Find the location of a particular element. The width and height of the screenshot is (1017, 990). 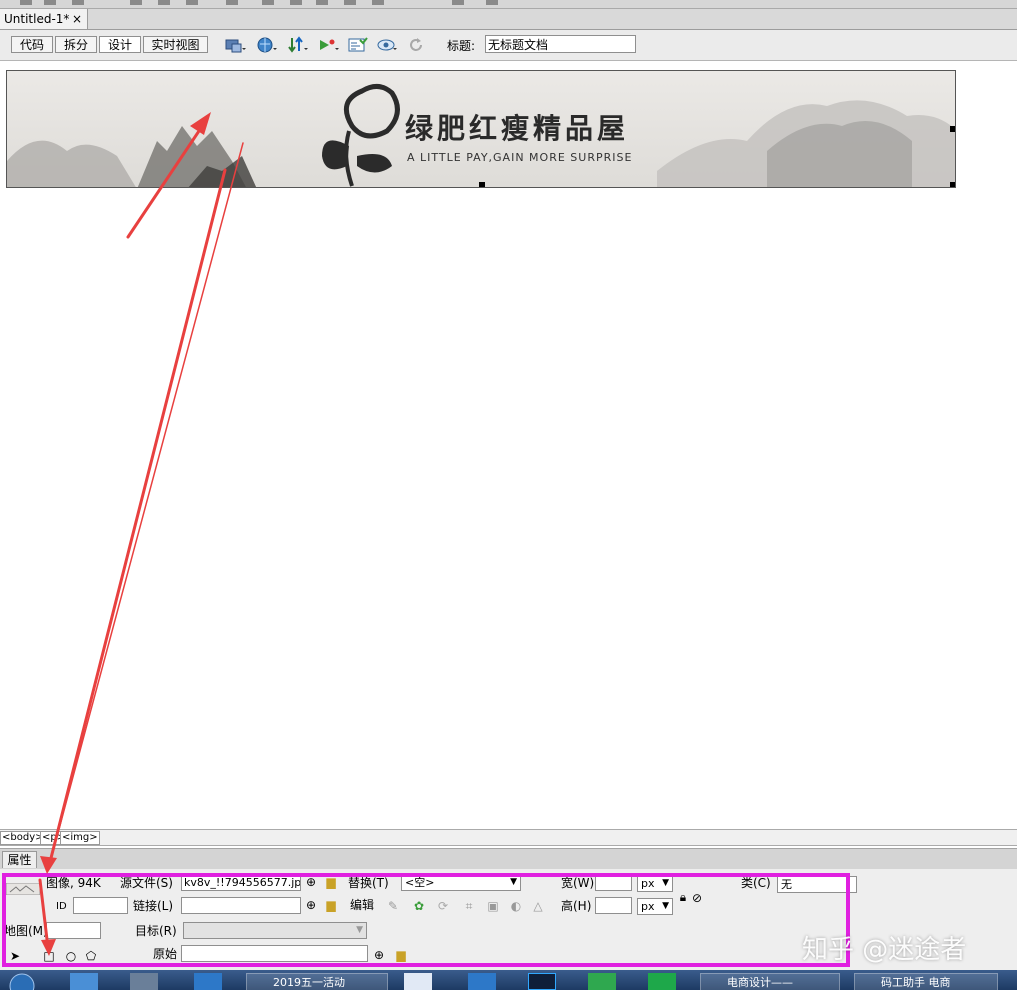

image-thumbnail is located at coordinates (23, 889).